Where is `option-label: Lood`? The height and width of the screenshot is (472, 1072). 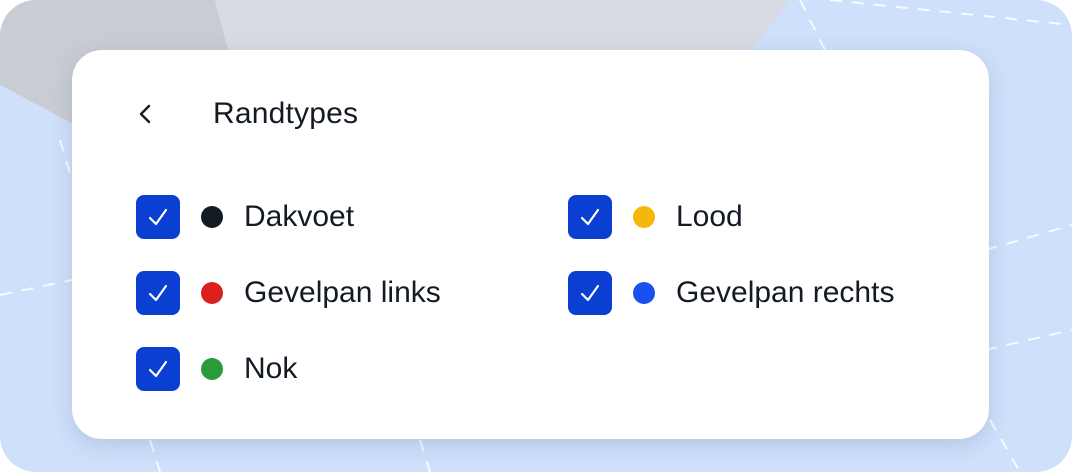
option-label: Lood is located at coordinates (709, 216).